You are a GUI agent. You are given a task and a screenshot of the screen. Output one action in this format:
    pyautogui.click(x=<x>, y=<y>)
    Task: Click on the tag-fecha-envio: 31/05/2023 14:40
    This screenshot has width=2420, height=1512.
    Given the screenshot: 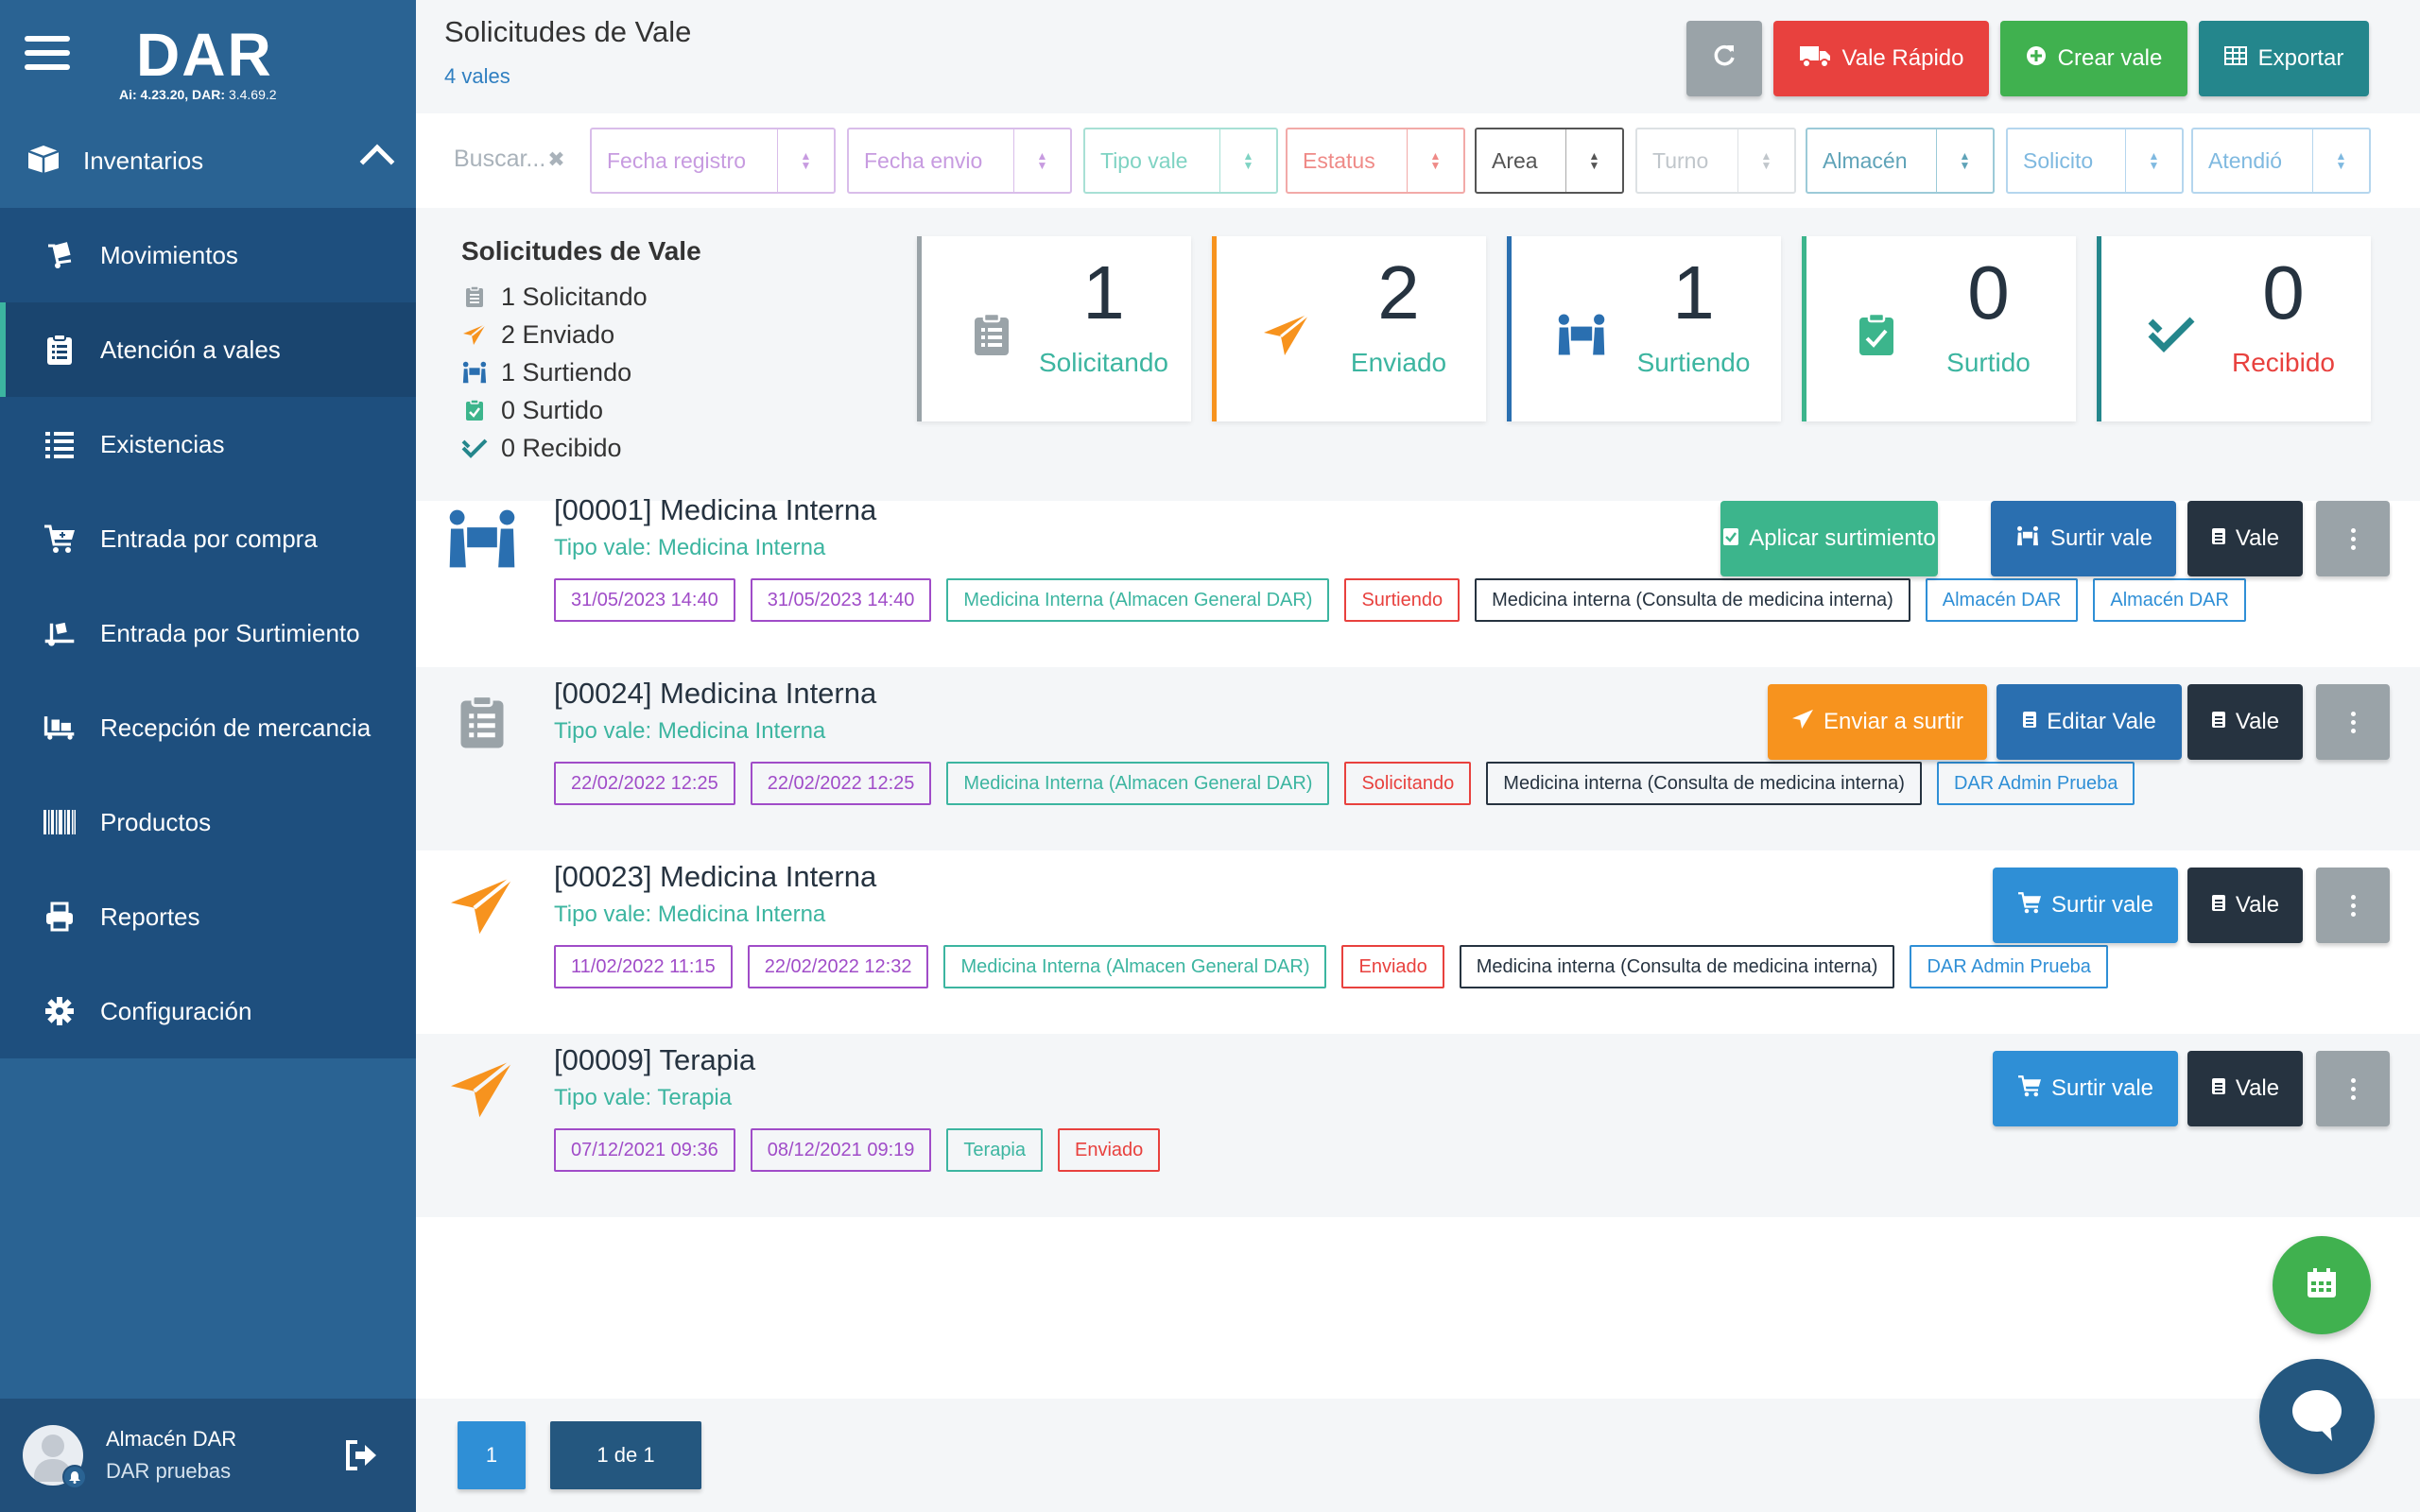 What is the action you would take?
    pyautogui.click(x=841, y=600)
    